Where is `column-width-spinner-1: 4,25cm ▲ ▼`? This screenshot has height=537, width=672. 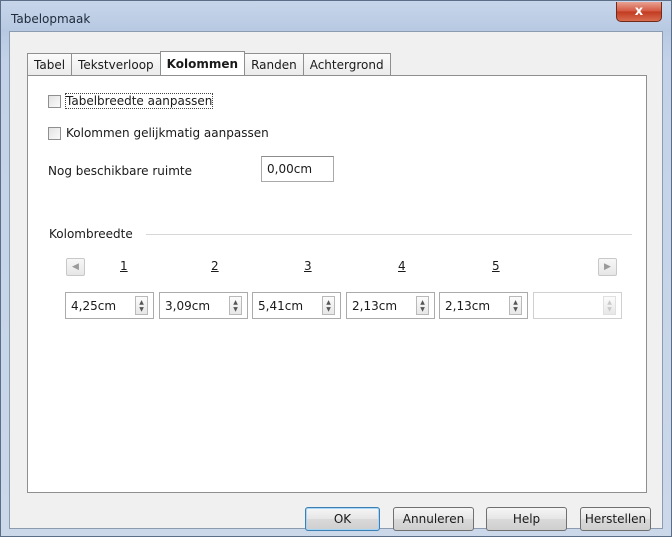
column-width-spinner-1: 4,25cm ▲ ▼ is located at coordinates (109, 305).